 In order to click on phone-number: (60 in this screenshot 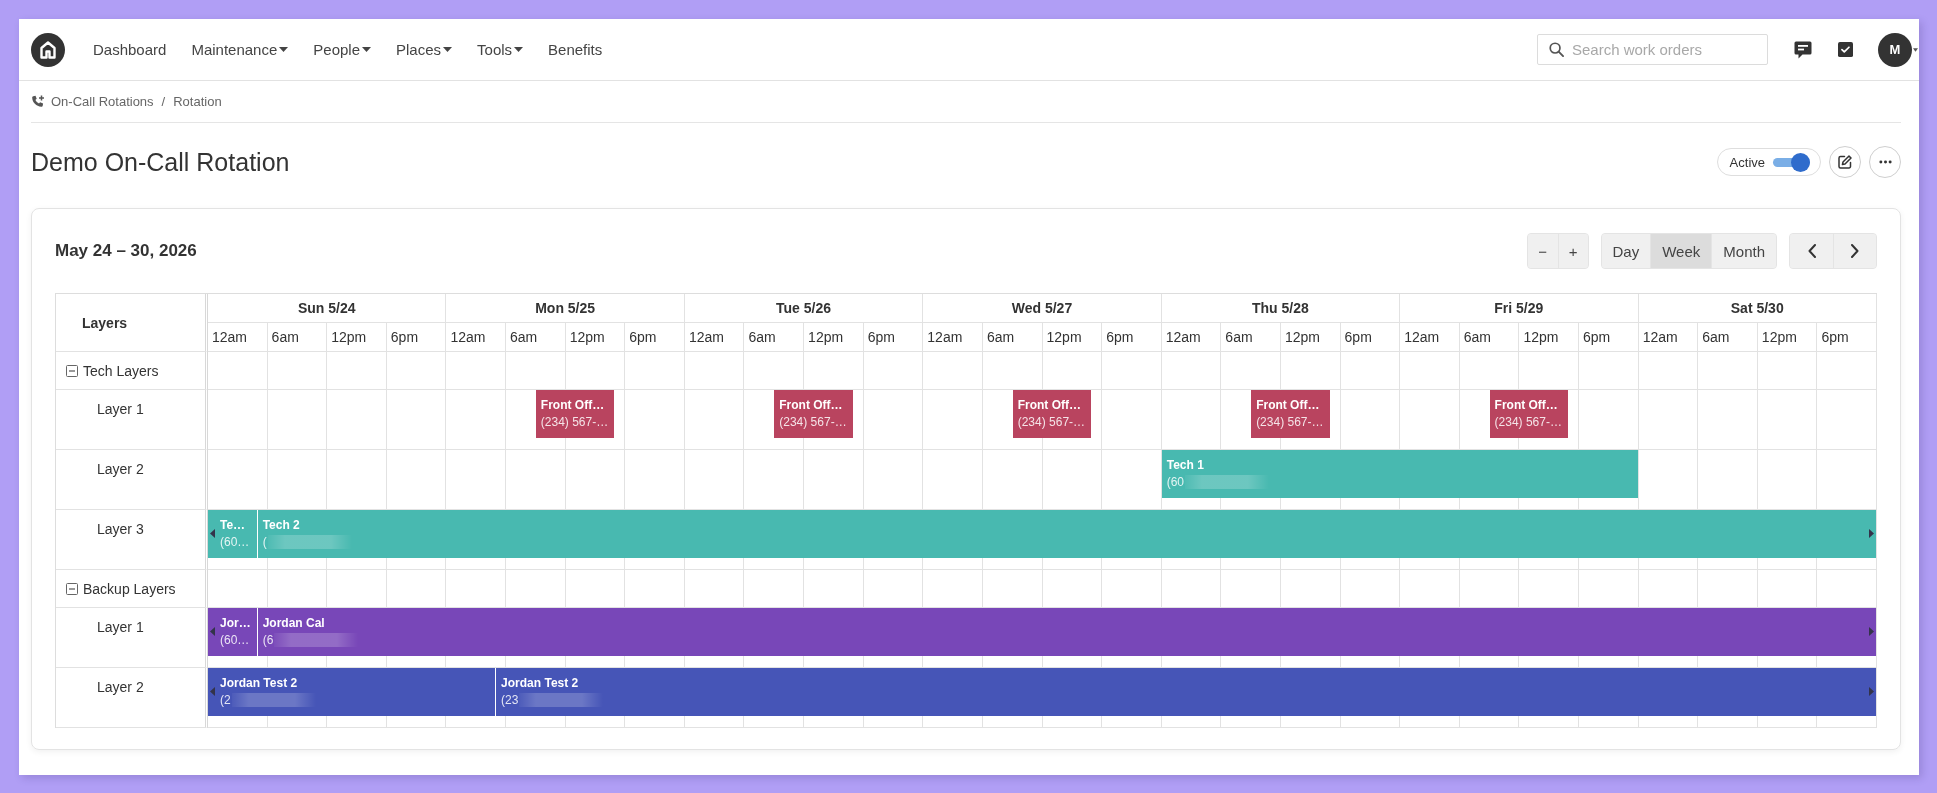, I will do `click(1175, 482)`.